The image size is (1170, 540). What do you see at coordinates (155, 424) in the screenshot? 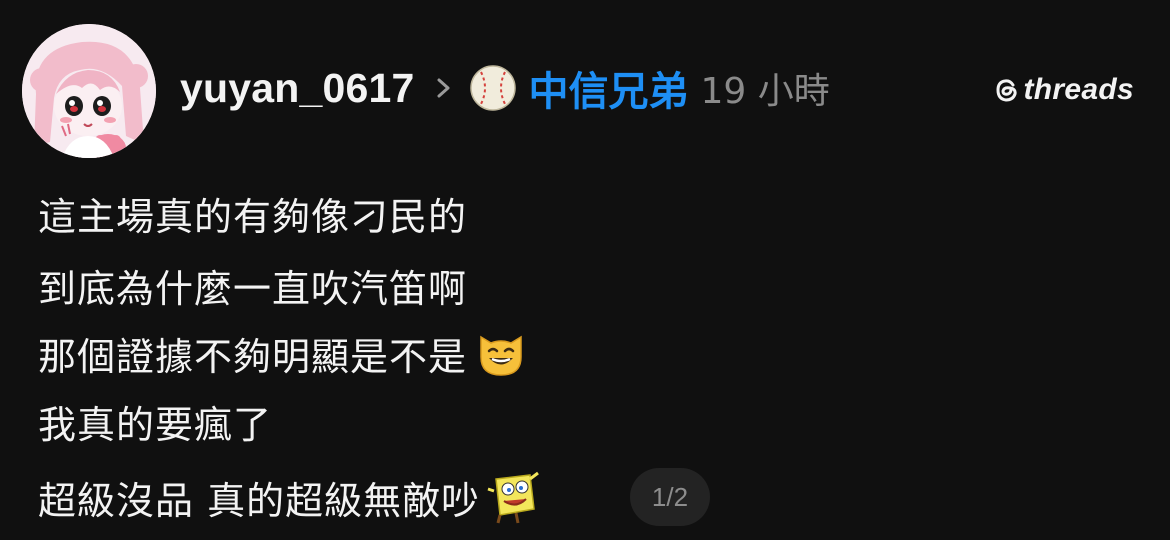
I see `post-text-line-4: 我真的要瘋了` at bounding box center [155, 424].